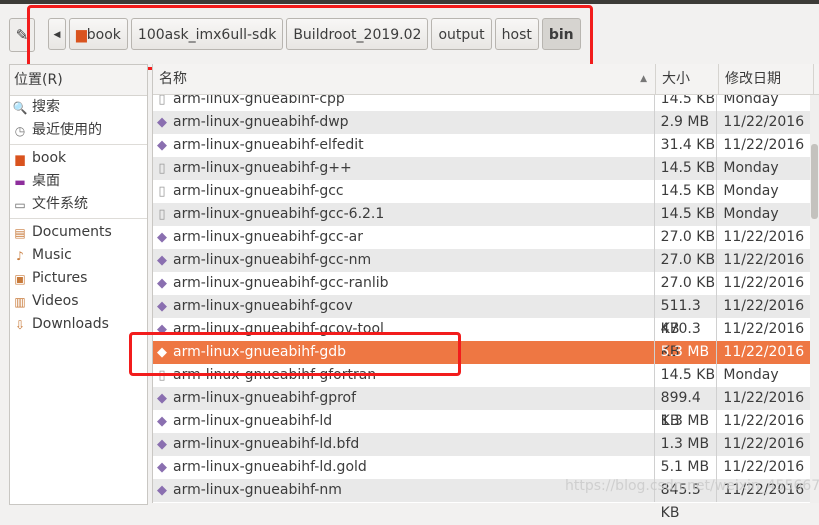 Image resolution: width=819 pixels, height=525 pixels. Describe the element at coordinates (685, 467) in the screenshot. I see `file-size: 5.1 MB` at that location.